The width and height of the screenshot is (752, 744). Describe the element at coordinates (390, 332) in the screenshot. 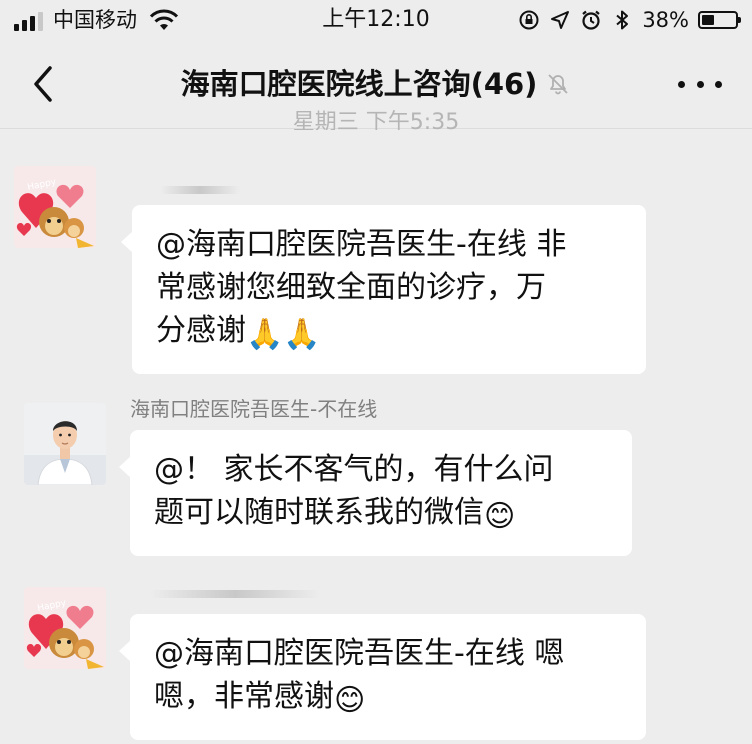

I see `message-text-line: 分感谢🙏🙏` at that location.